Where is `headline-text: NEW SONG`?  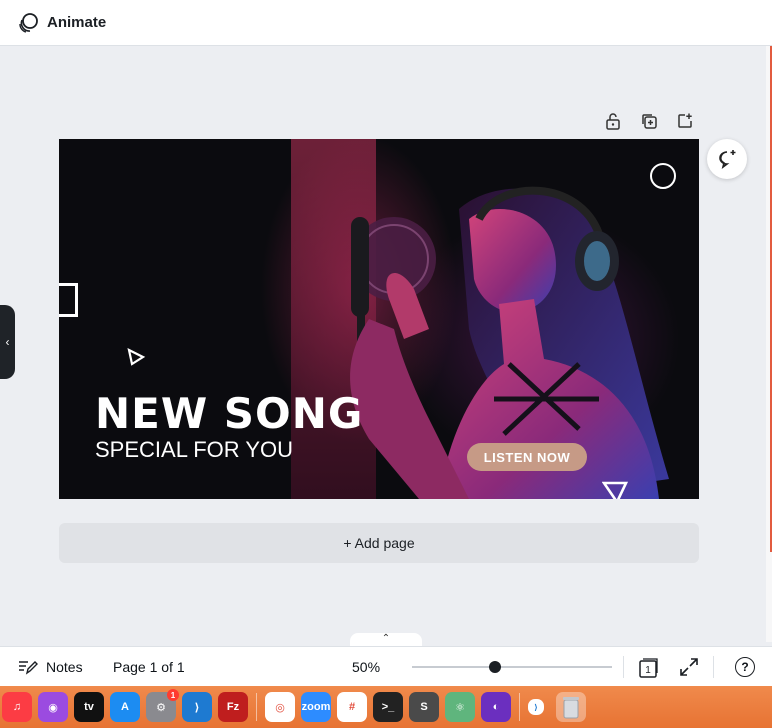
headline-text: NEW SONG is located at coordinates (229, 413).